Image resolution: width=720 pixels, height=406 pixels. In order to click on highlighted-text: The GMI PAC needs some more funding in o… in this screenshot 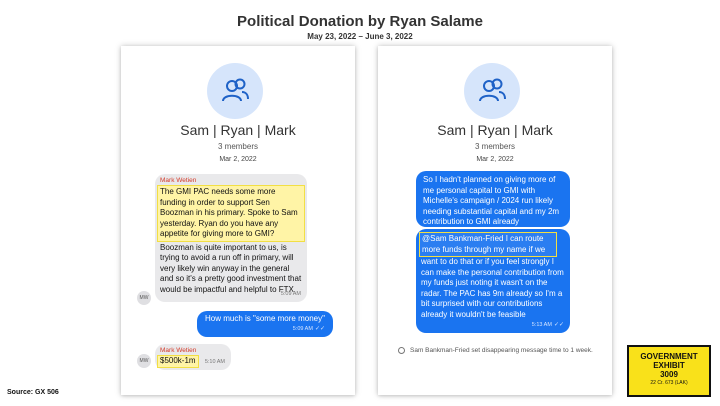, I will do `click(231, 213)`.